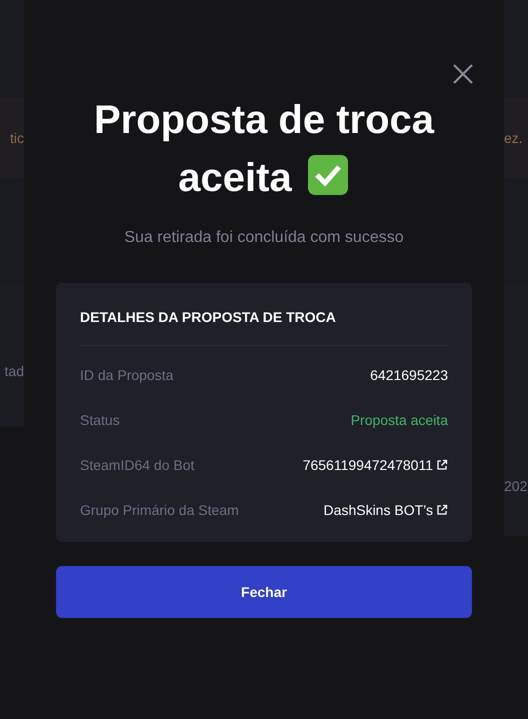 This screenshot has width=528, height=719. What do you see at coordinates (264, 327) in the screenshot?
I see `details-heading: DETALHES DA PROPOSTA DE TROCA` at bounding box center [264, 327].